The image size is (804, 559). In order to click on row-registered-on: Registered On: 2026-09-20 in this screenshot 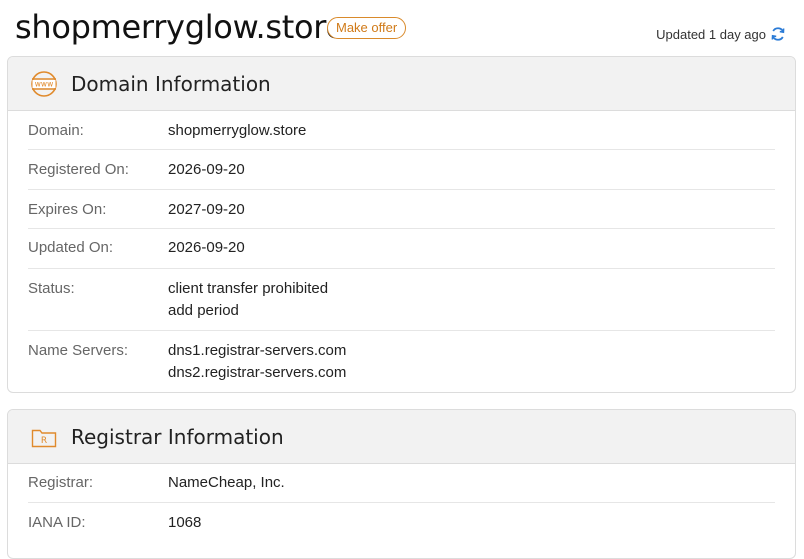, I will do `click(401, 170)`.